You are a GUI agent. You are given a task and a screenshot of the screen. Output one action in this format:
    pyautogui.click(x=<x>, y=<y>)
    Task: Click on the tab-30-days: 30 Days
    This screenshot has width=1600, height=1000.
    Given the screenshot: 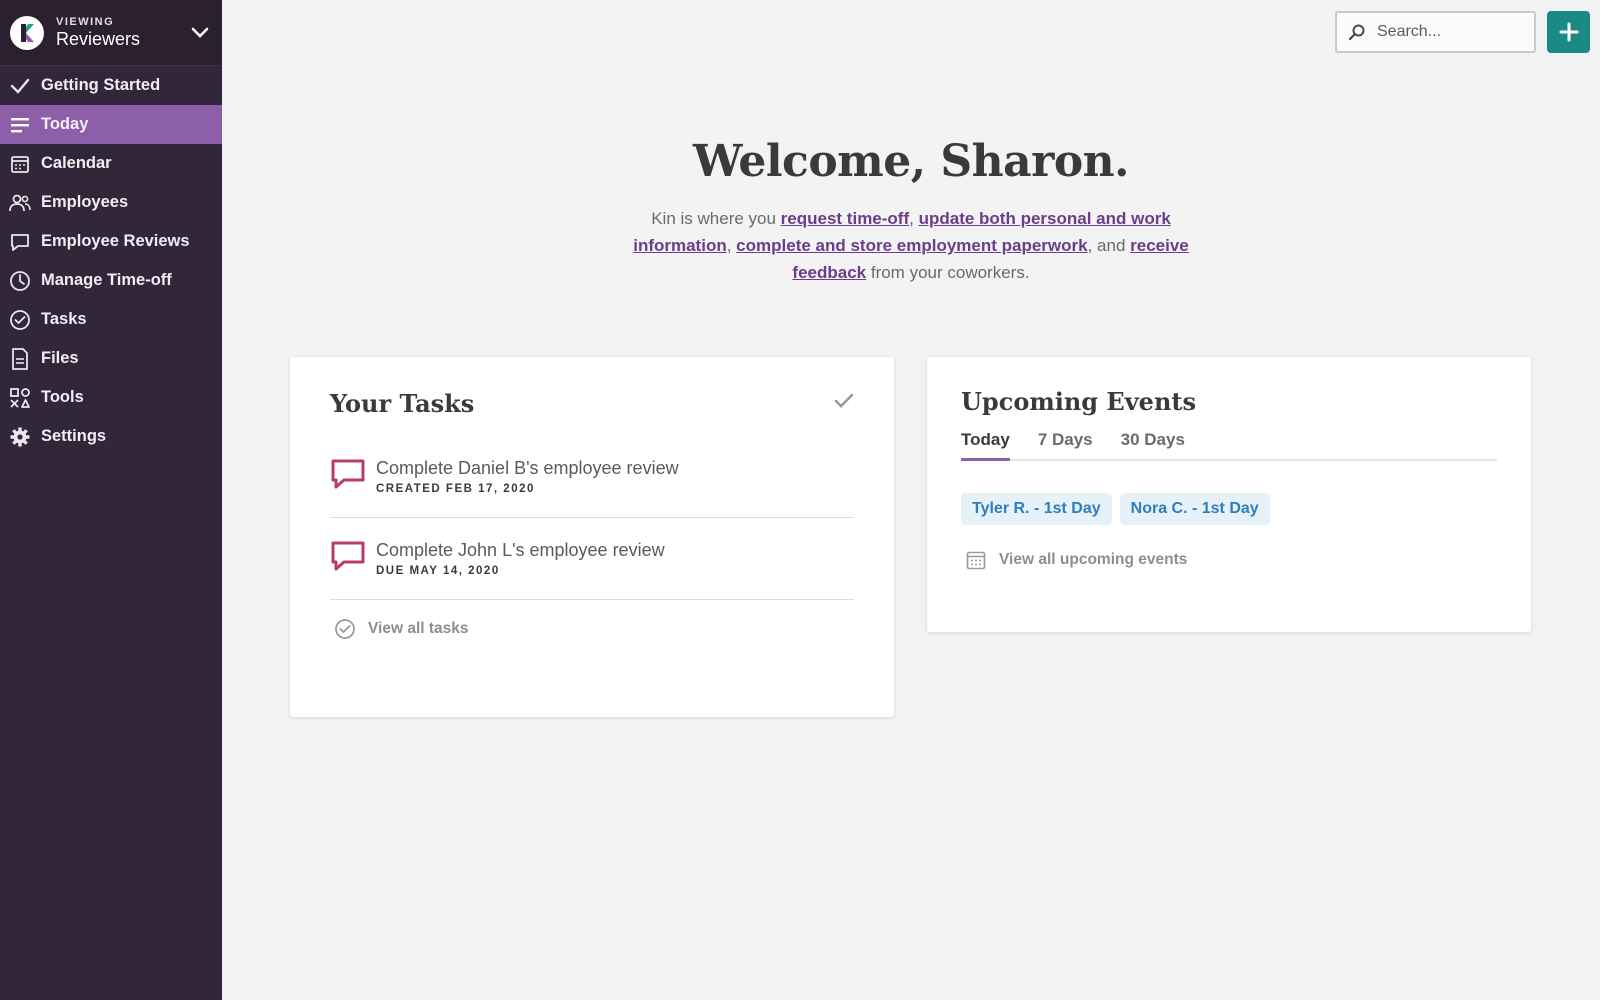 What is the action you would take?
    pyautogui.click(x=1153, y=445)
    